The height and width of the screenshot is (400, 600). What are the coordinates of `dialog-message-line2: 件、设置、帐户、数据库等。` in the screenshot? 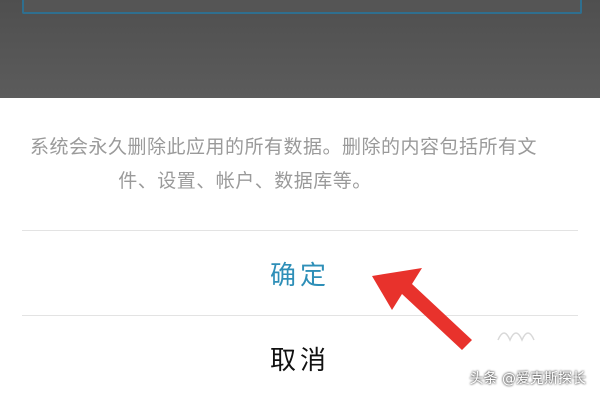 It's located at (245, 181).